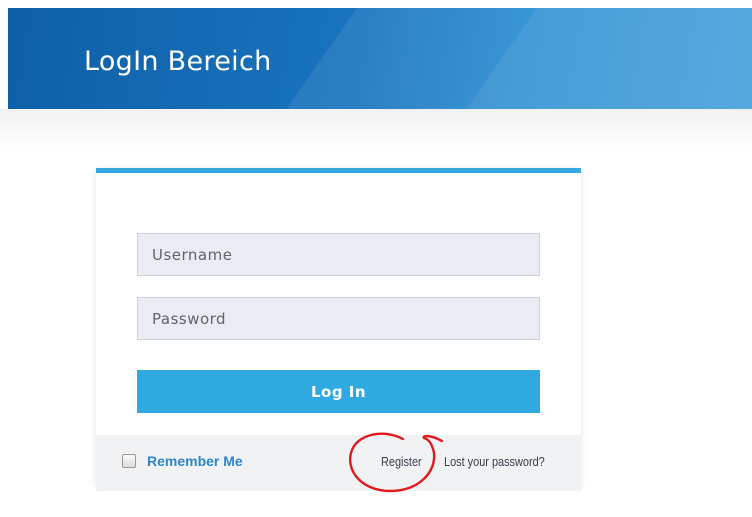 This screenshot has width=752, height=517. What do you see at coordinates (338, 254) in the screenshot?
I see `username-input` at bounding box center [338, 254].